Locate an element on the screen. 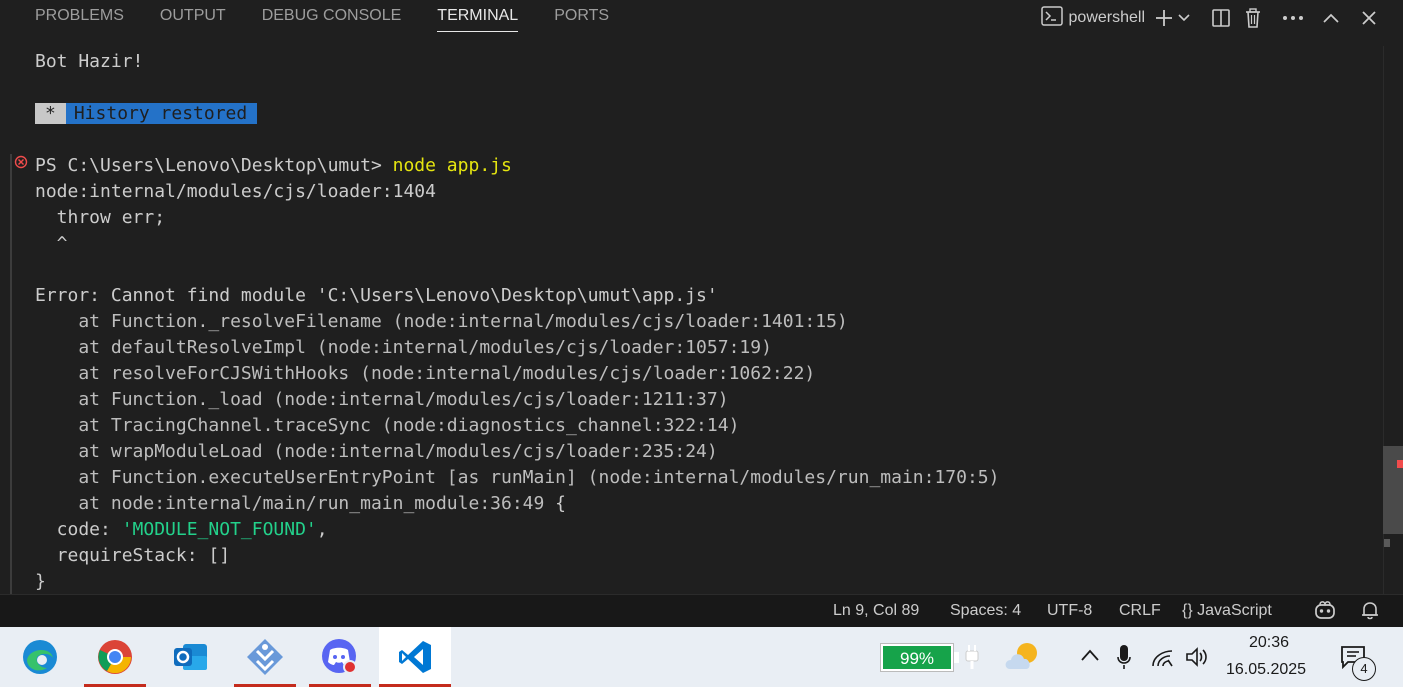 This screenshot has width=1403, height=687. indentation: Spaces: 4 is located at coordinates (985, 611).